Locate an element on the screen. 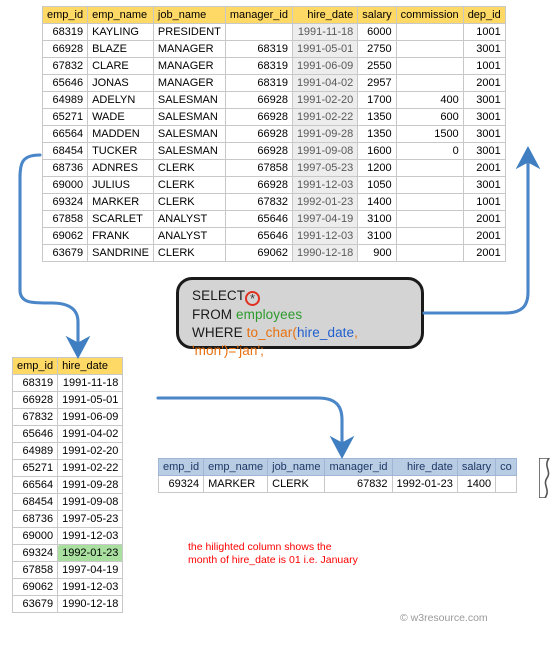  cell-emp_id: 67832 is located at coordinates (65, 66).